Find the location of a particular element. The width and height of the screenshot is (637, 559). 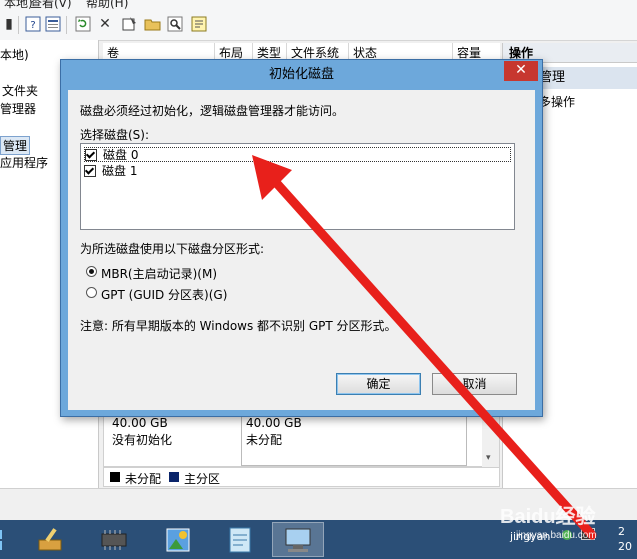

tree-item-management: 管理 is located at coordinates (15, 145).